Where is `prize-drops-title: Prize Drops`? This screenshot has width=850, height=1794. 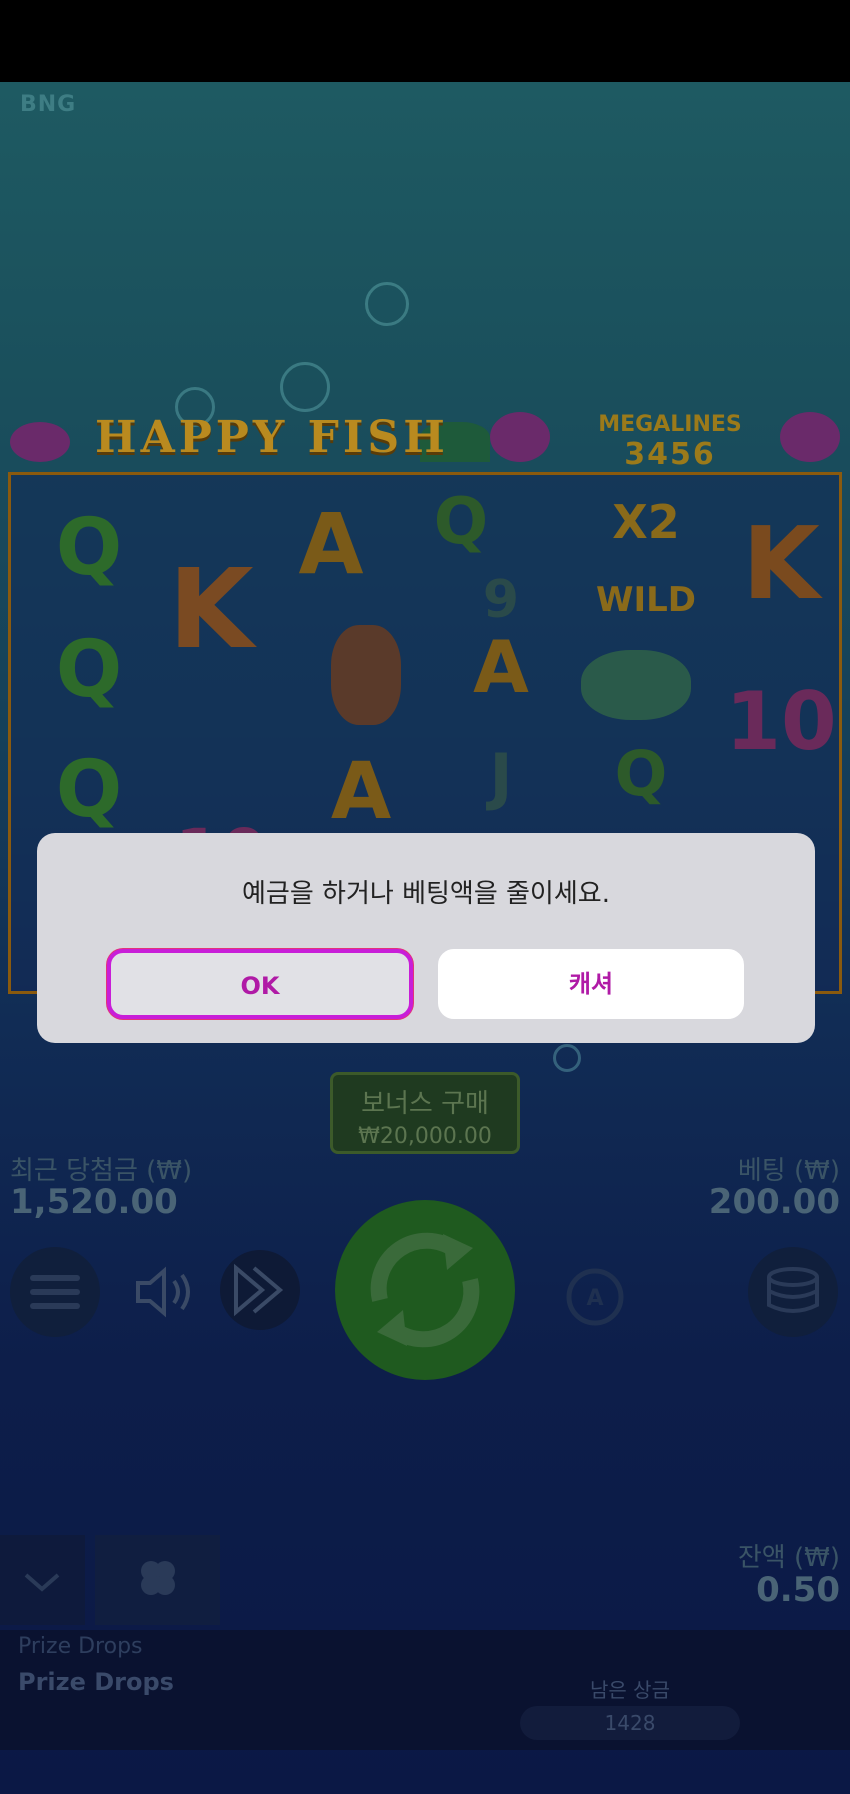
prize-drops-title: Prize Drops is located at coordinates (96, 1682).